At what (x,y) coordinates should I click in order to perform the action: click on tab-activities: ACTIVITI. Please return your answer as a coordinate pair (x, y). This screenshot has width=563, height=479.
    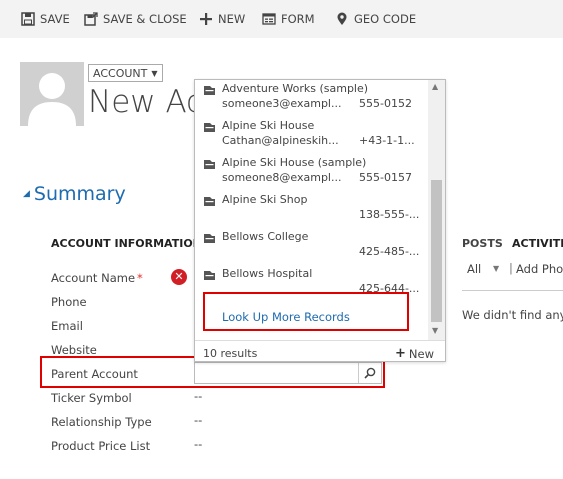
    Looking at the image, I should click on (537, 243).